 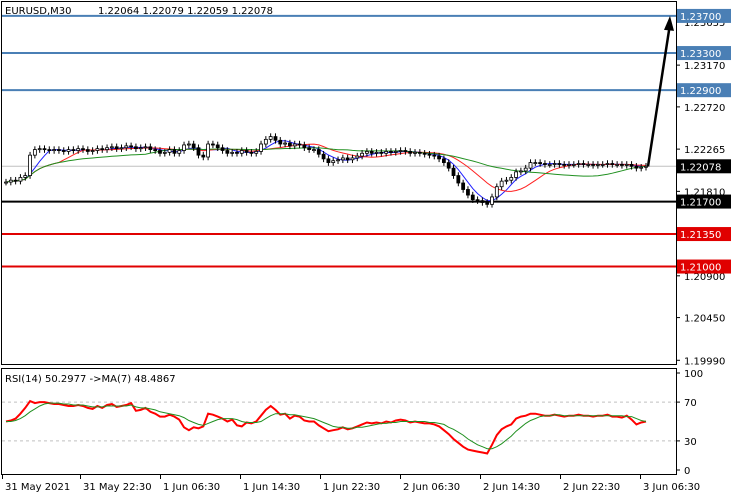 What do you see at coordinates (271, 487) in the screenshot?
I see `time-tick-label: 1 Jun 14:30` at bounding box center [271, 487].